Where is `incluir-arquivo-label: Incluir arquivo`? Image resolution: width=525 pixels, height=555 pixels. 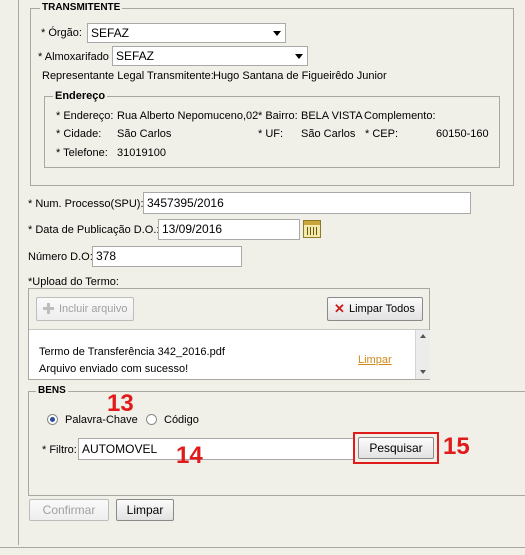
incluir-arquivo-label: Incluir arquivo is located at coordinates (93, 309).